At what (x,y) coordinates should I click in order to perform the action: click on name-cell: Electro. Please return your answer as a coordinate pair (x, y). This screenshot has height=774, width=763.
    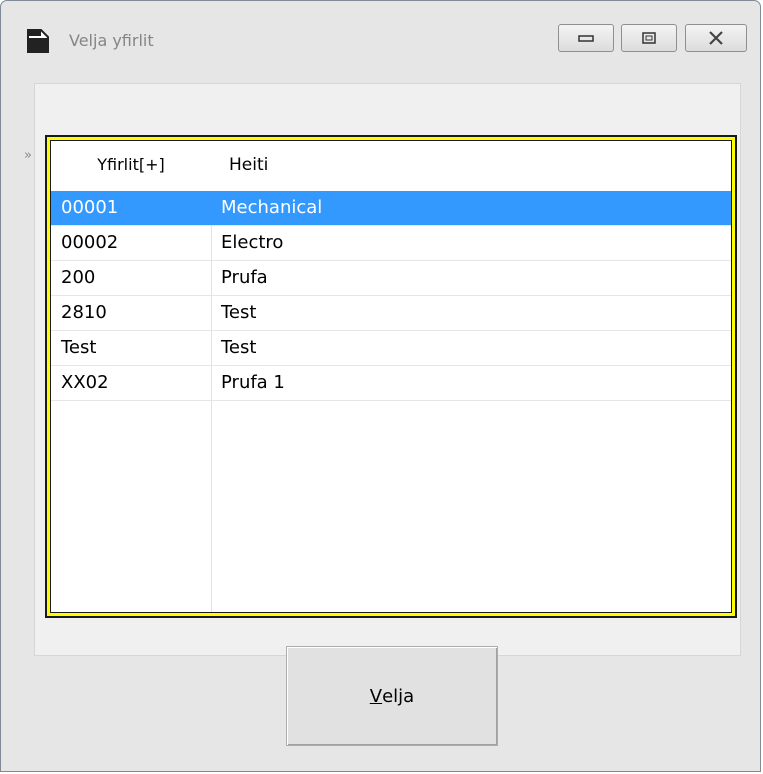
    Looking at the image, I should click on (252, 242).